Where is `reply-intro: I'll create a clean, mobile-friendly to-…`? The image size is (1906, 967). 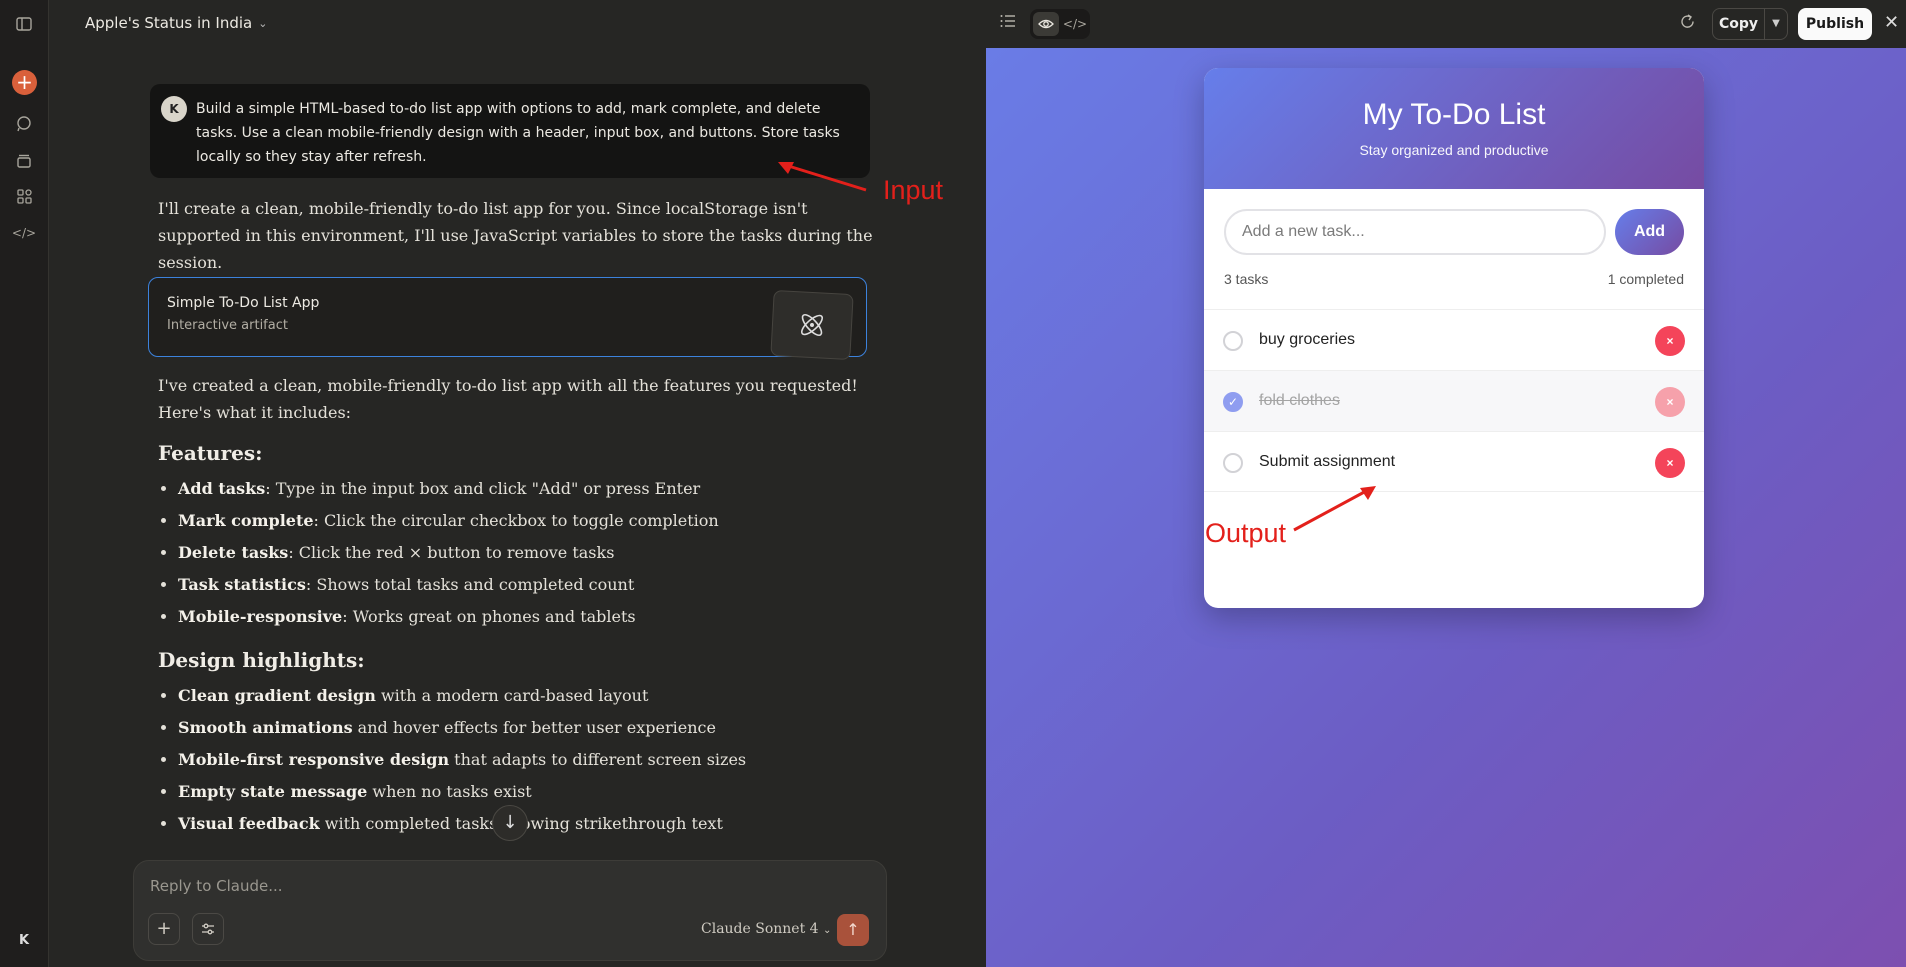
reply-intro: I'll create a clean, mobile-friendly to-… is located at coordinates (515, 235).